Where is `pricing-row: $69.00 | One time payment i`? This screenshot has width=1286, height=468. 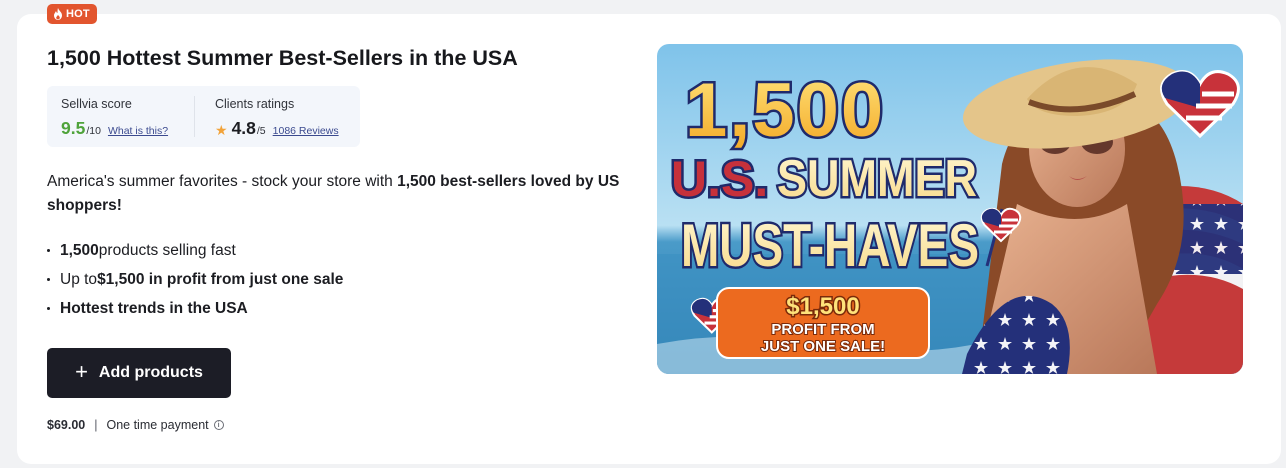
pricing-row: $69.00 | One time payment i is located at coordinates (135, 425).